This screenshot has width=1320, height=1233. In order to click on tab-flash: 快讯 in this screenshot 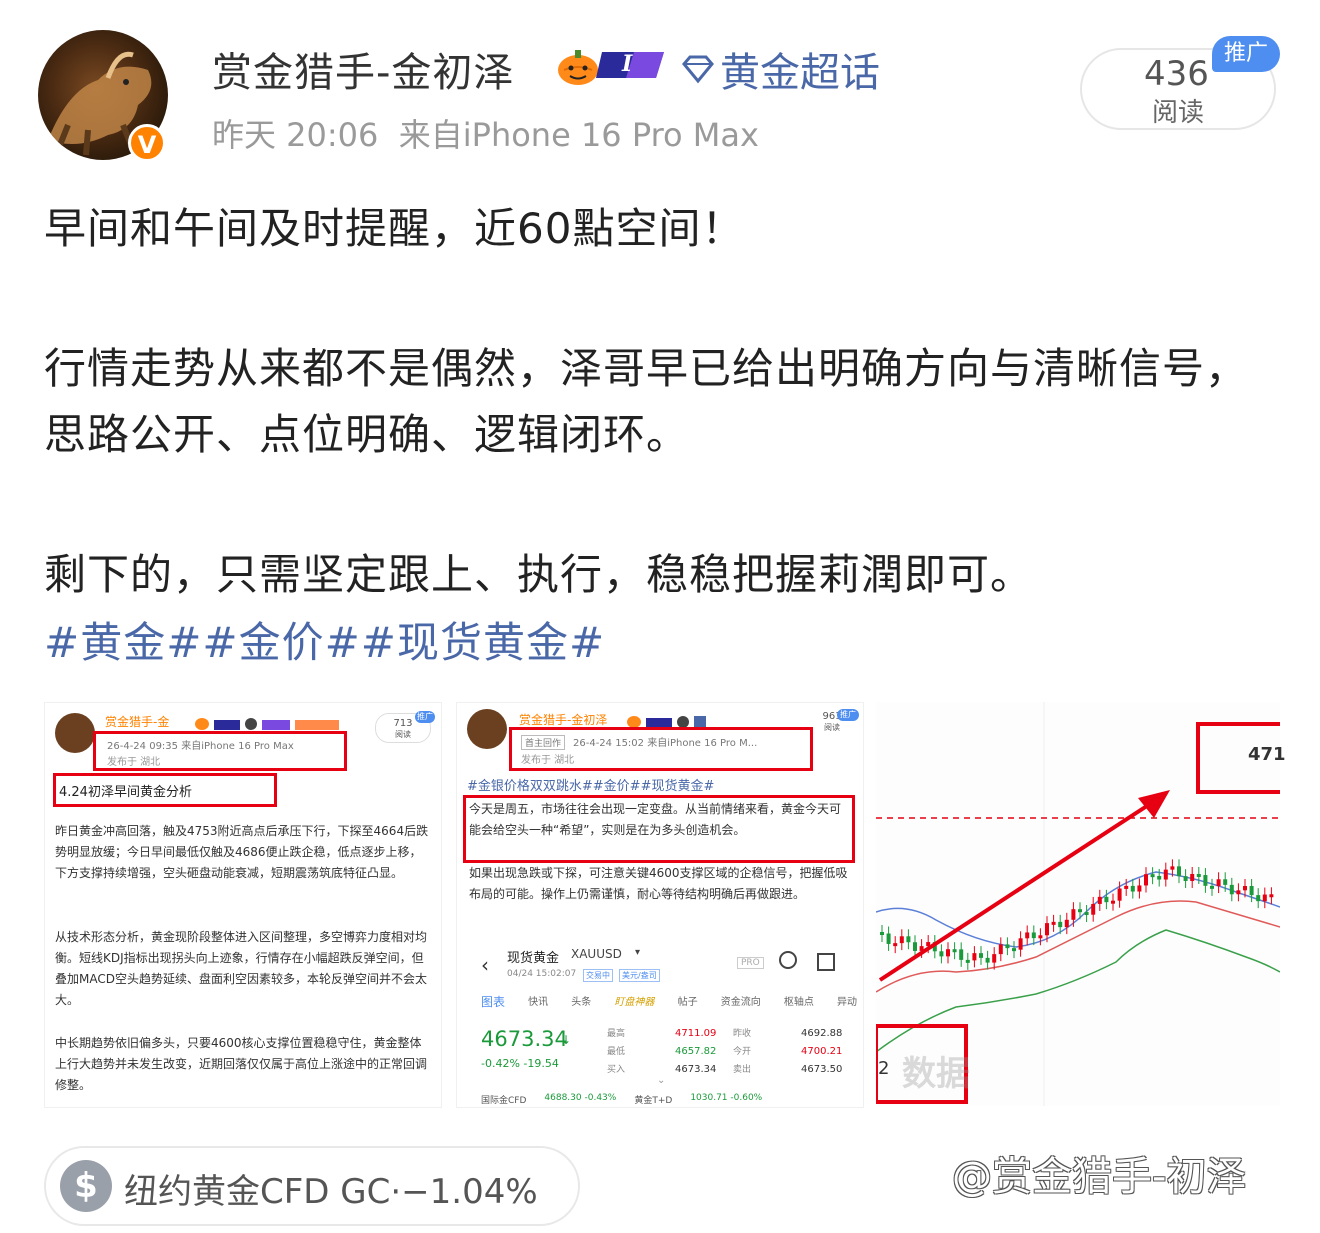, I will do `click(538, 1001)`.